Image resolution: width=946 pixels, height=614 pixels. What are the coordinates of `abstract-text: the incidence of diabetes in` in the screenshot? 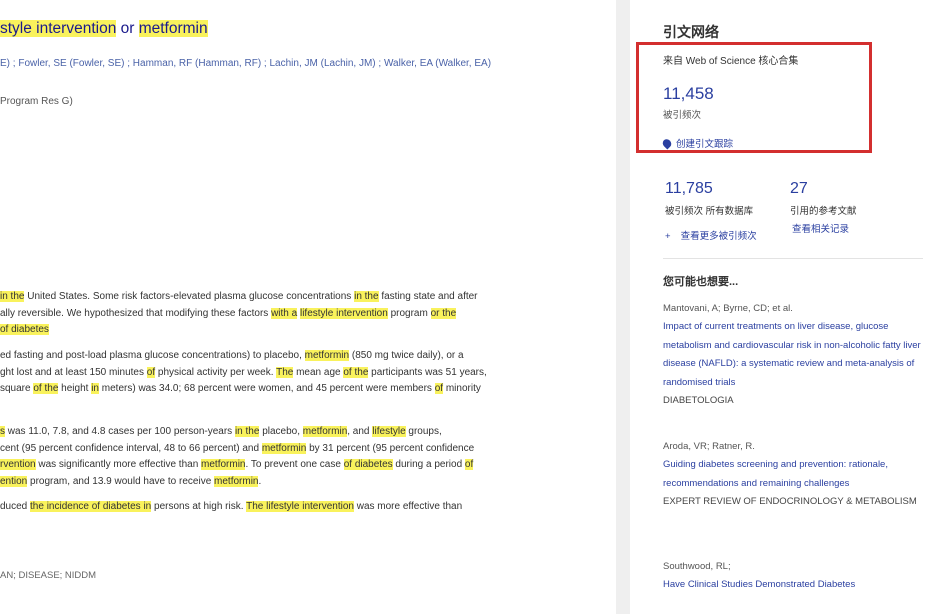 It's located at (91, 506).